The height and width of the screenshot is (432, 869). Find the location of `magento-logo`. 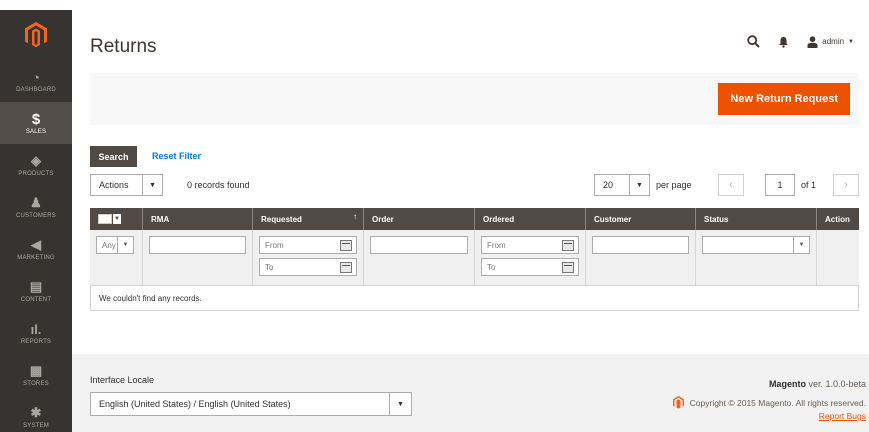

magento-logo is located at coordinates (36, 35).